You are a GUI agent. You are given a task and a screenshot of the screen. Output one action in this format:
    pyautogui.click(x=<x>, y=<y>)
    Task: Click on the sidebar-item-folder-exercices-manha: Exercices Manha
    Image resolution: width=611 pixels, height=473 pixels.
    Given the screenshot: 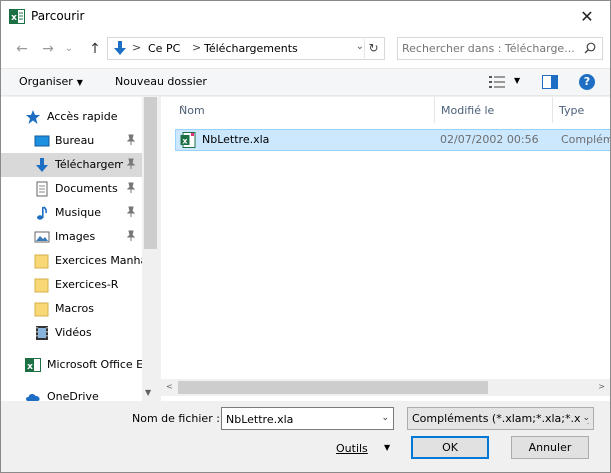 What is the action you would take?
    pyautogui.click(x=71, y=261)
    